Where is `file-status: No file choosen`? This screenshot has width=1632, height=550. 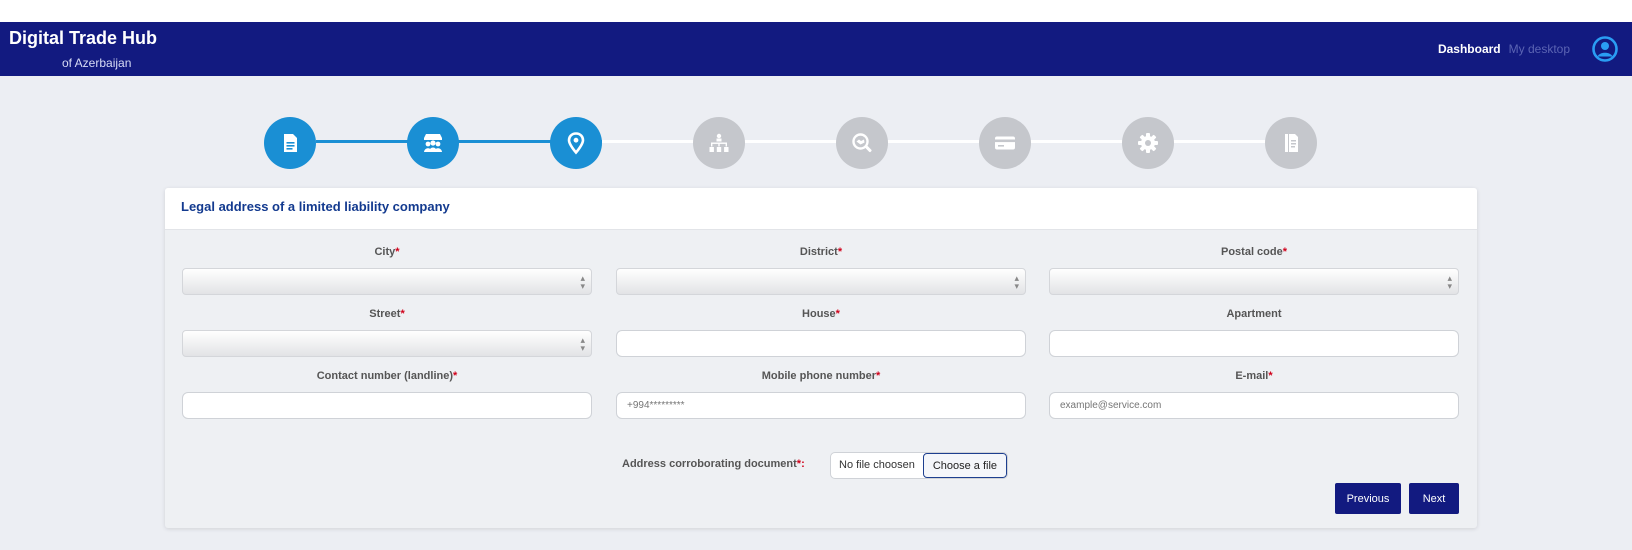 file-status: No file choosen is located at coordinates (877, 465).